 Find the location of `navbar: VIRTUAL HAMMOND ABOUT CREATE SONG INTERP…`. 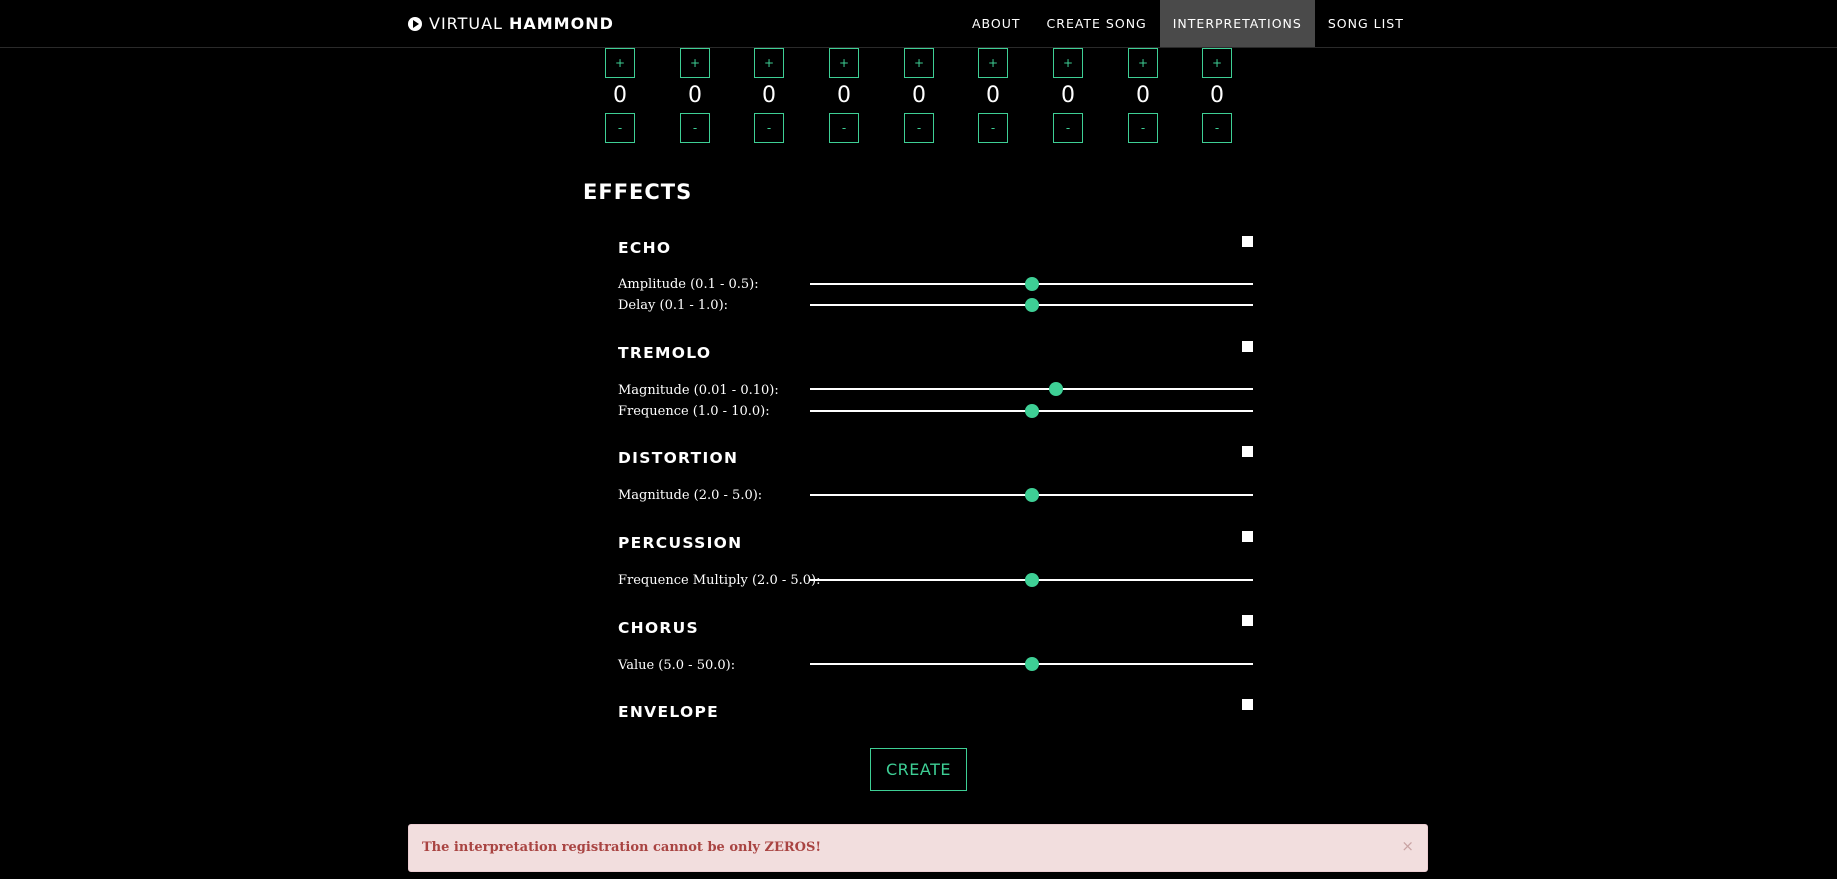

navbar: VIRTUAL HAMMOND ABOUT CREATE SONG INTERP… is located at coordinates (918, 24).